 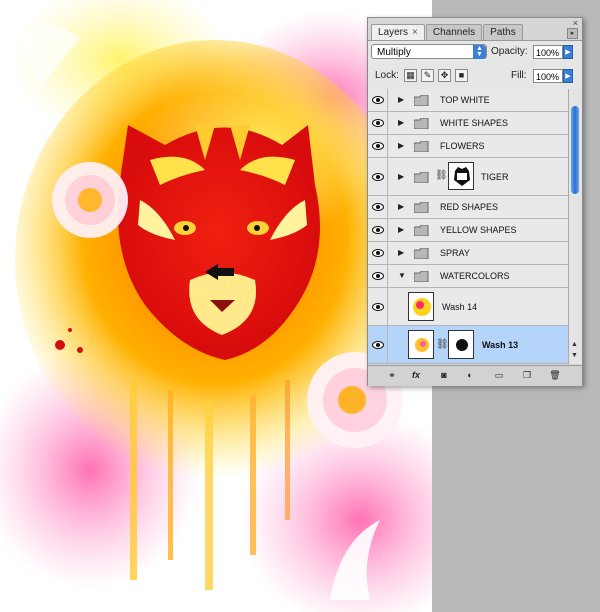 I want to click on tab-layers-label: Layers, so click(x=393, y=32).